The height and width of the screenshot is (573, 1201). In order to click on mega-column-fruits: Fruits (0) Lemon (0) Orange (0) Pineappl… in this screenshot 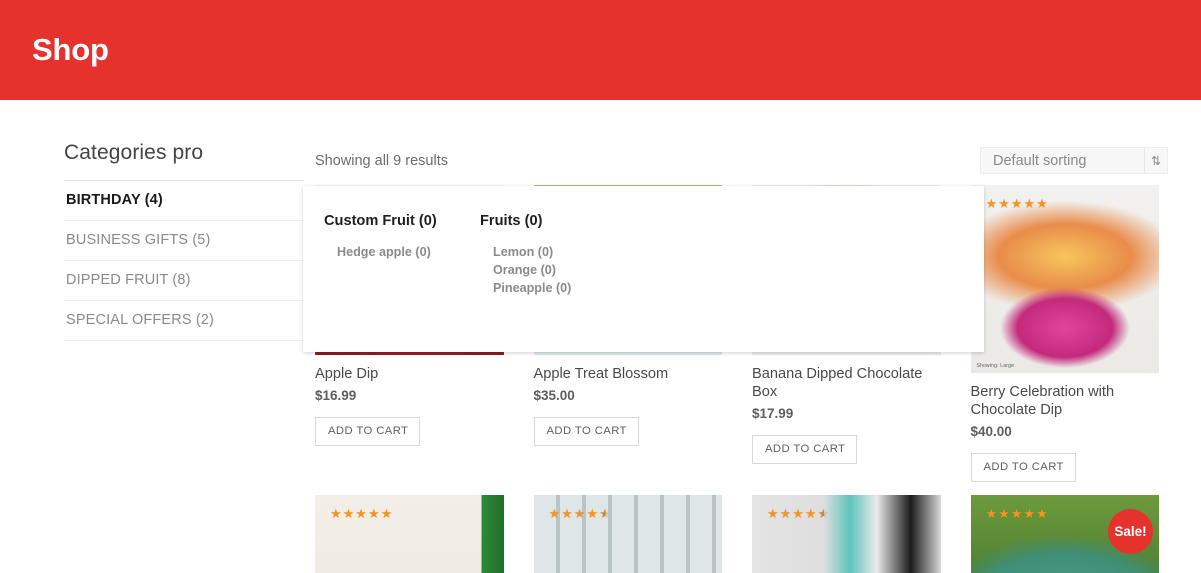, I will do `click(558, 254)`.